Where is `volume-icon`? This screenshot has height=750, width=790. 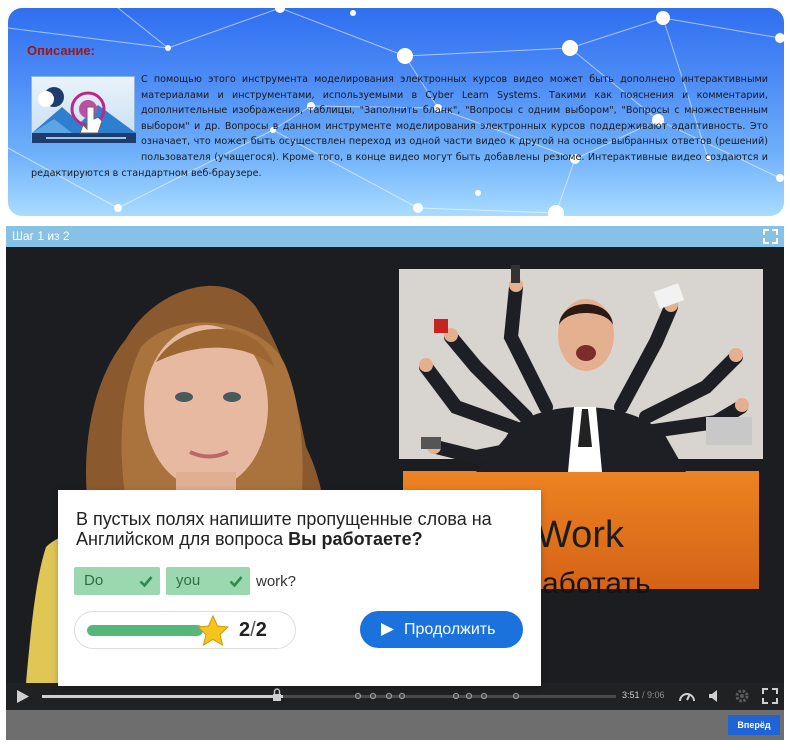
volume-icon is located at coordinates (715, 696).